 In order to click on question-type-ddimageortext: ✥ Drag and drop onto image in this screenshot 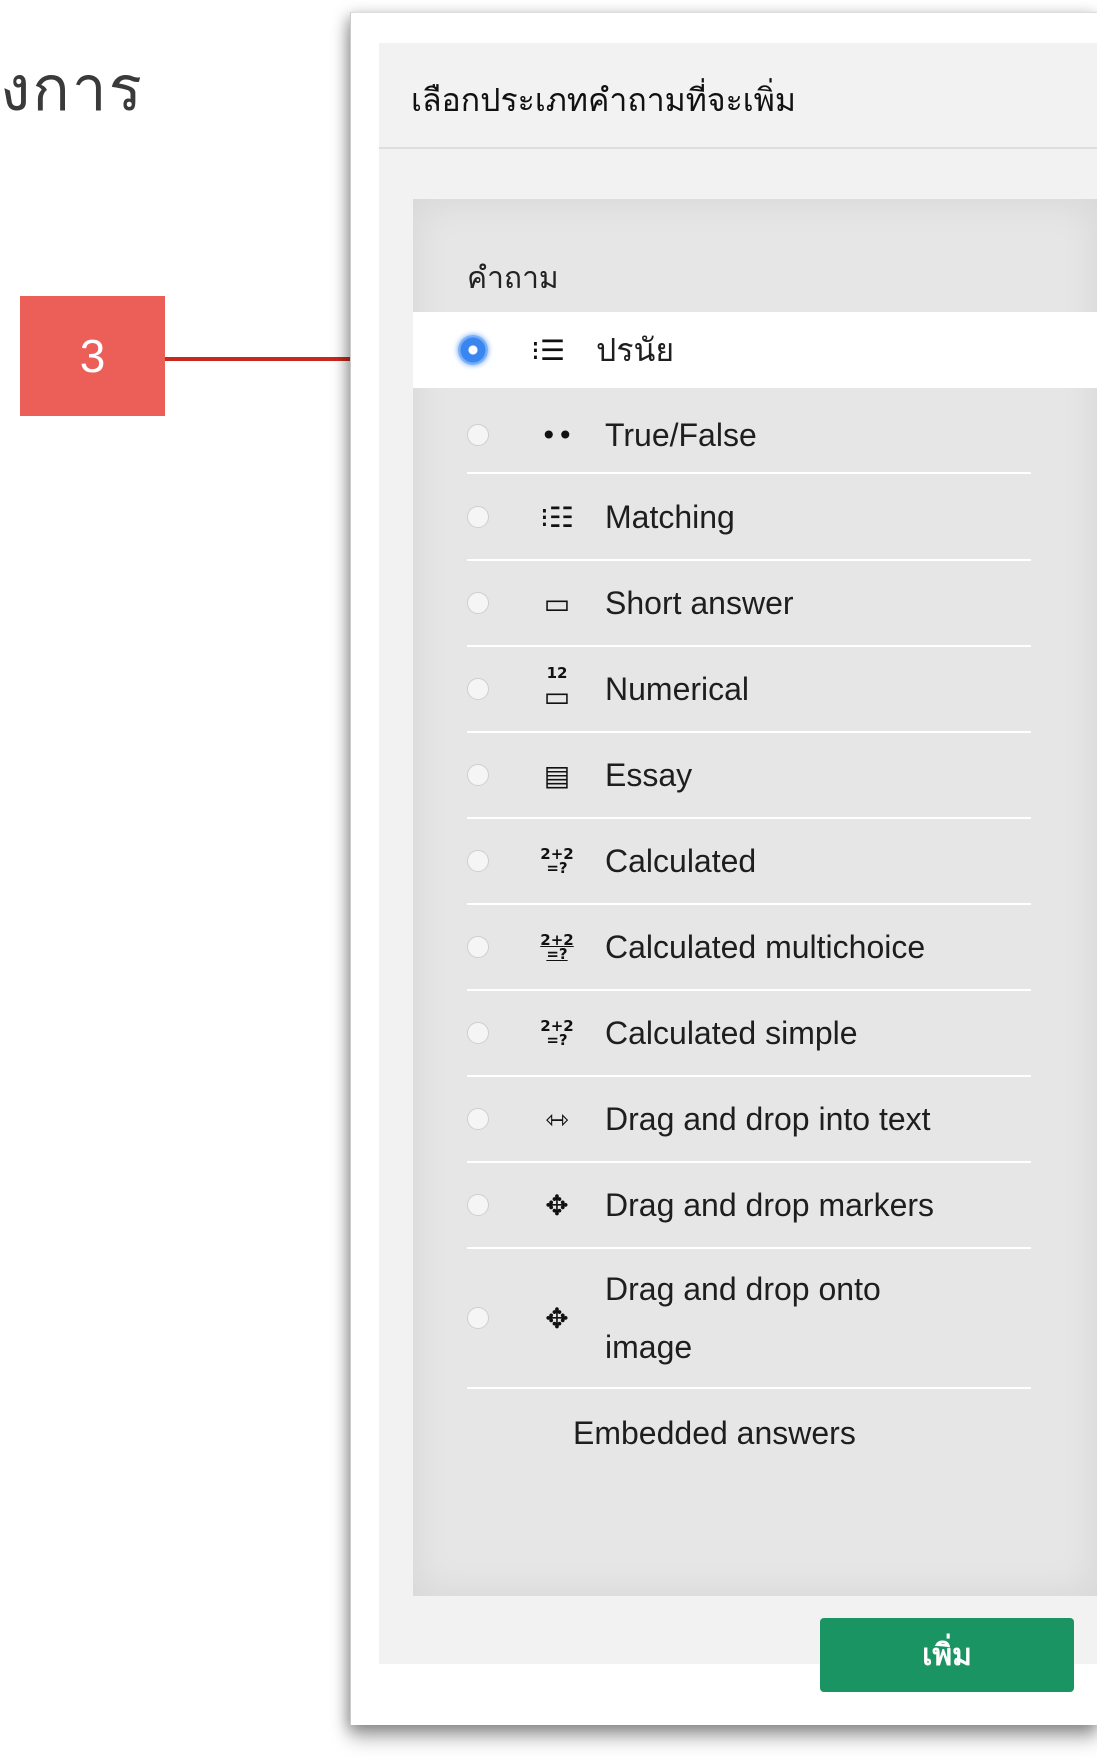, I will do `click(749, 1319)`.